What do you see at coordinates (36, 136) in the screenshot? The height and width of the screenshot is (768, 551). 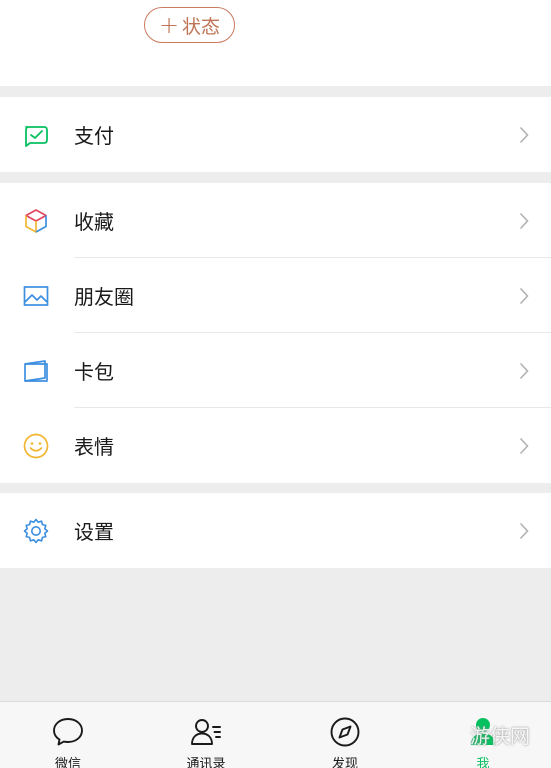 I see `wallet-check-icon` at bounding box center [36, 136].